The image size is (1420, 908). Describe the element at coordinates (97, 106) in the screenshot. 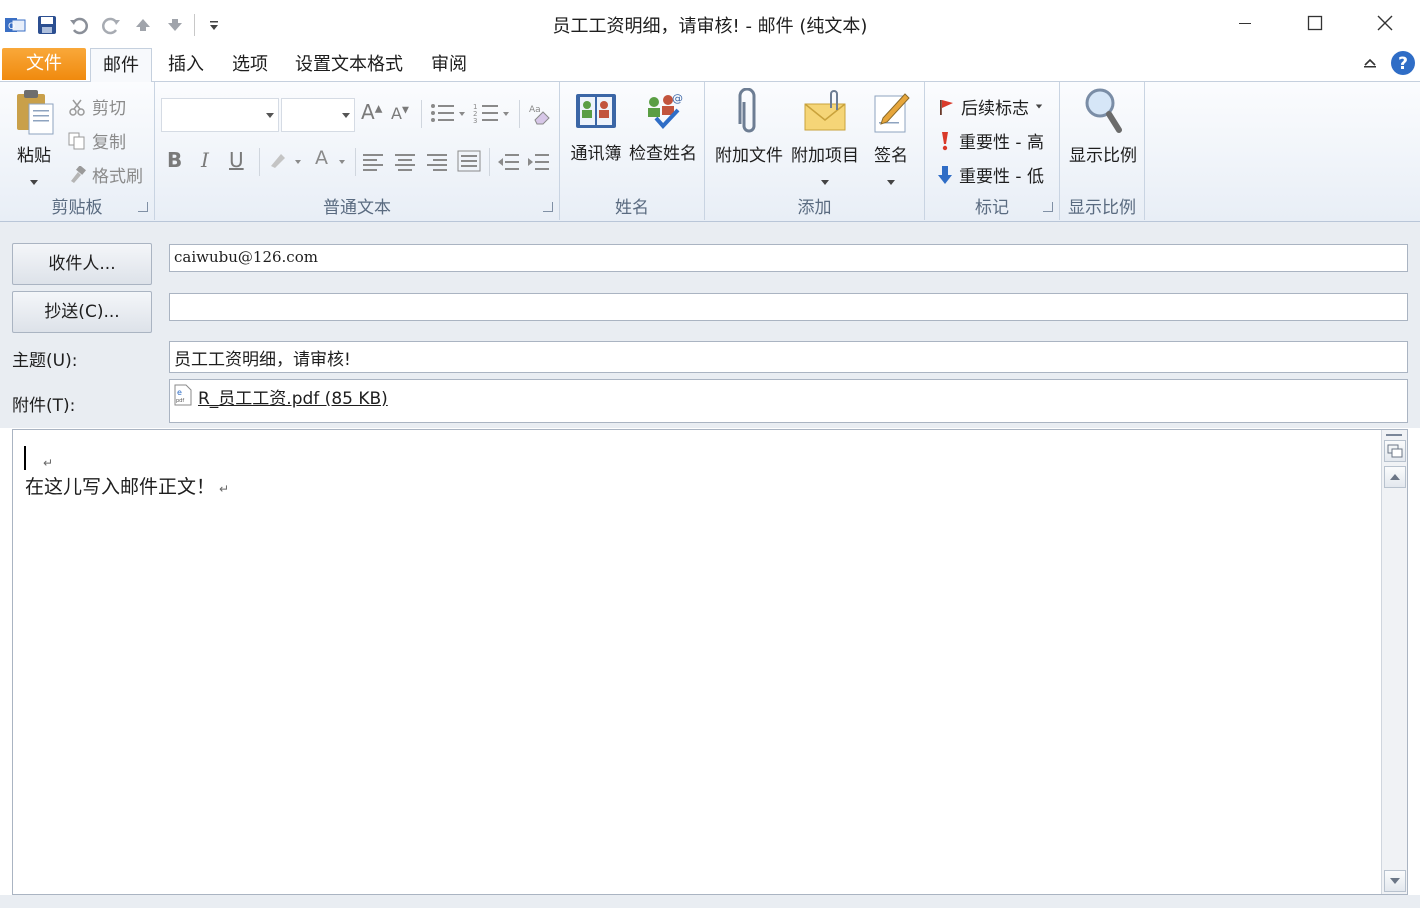

I see `cut-button: 剪切` at that location.